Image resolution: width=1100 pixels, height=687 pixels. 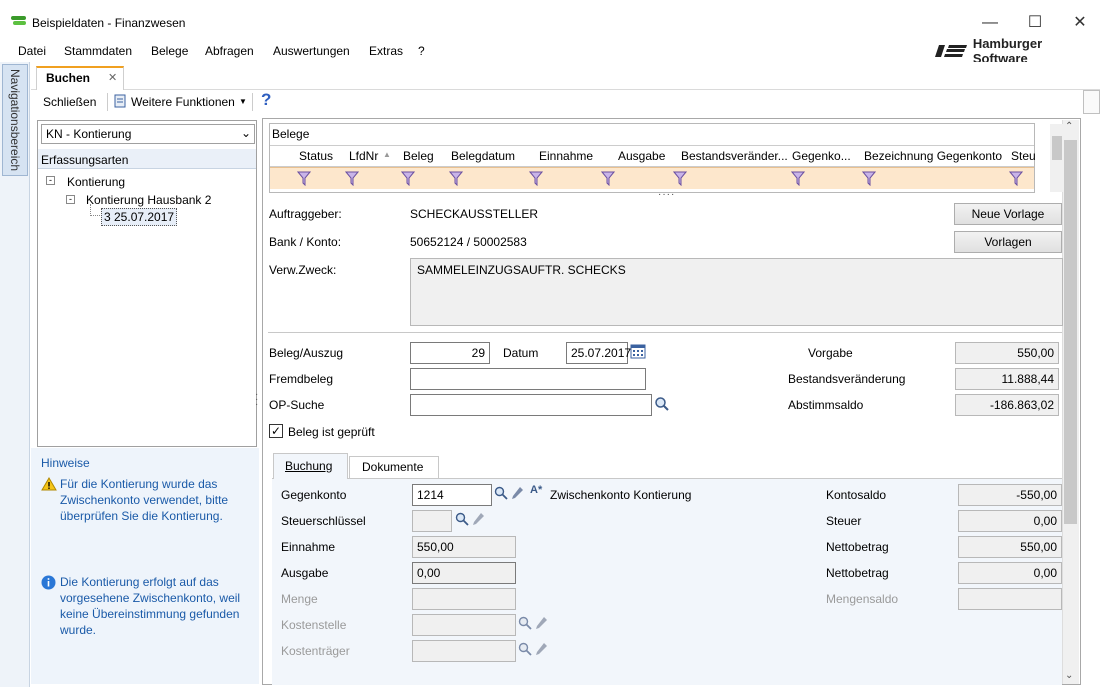 What do you see at coordinates (243, 101) in the screenshot?
I see `chevron-down-icon: ▼` at bounding box center [243, 101].